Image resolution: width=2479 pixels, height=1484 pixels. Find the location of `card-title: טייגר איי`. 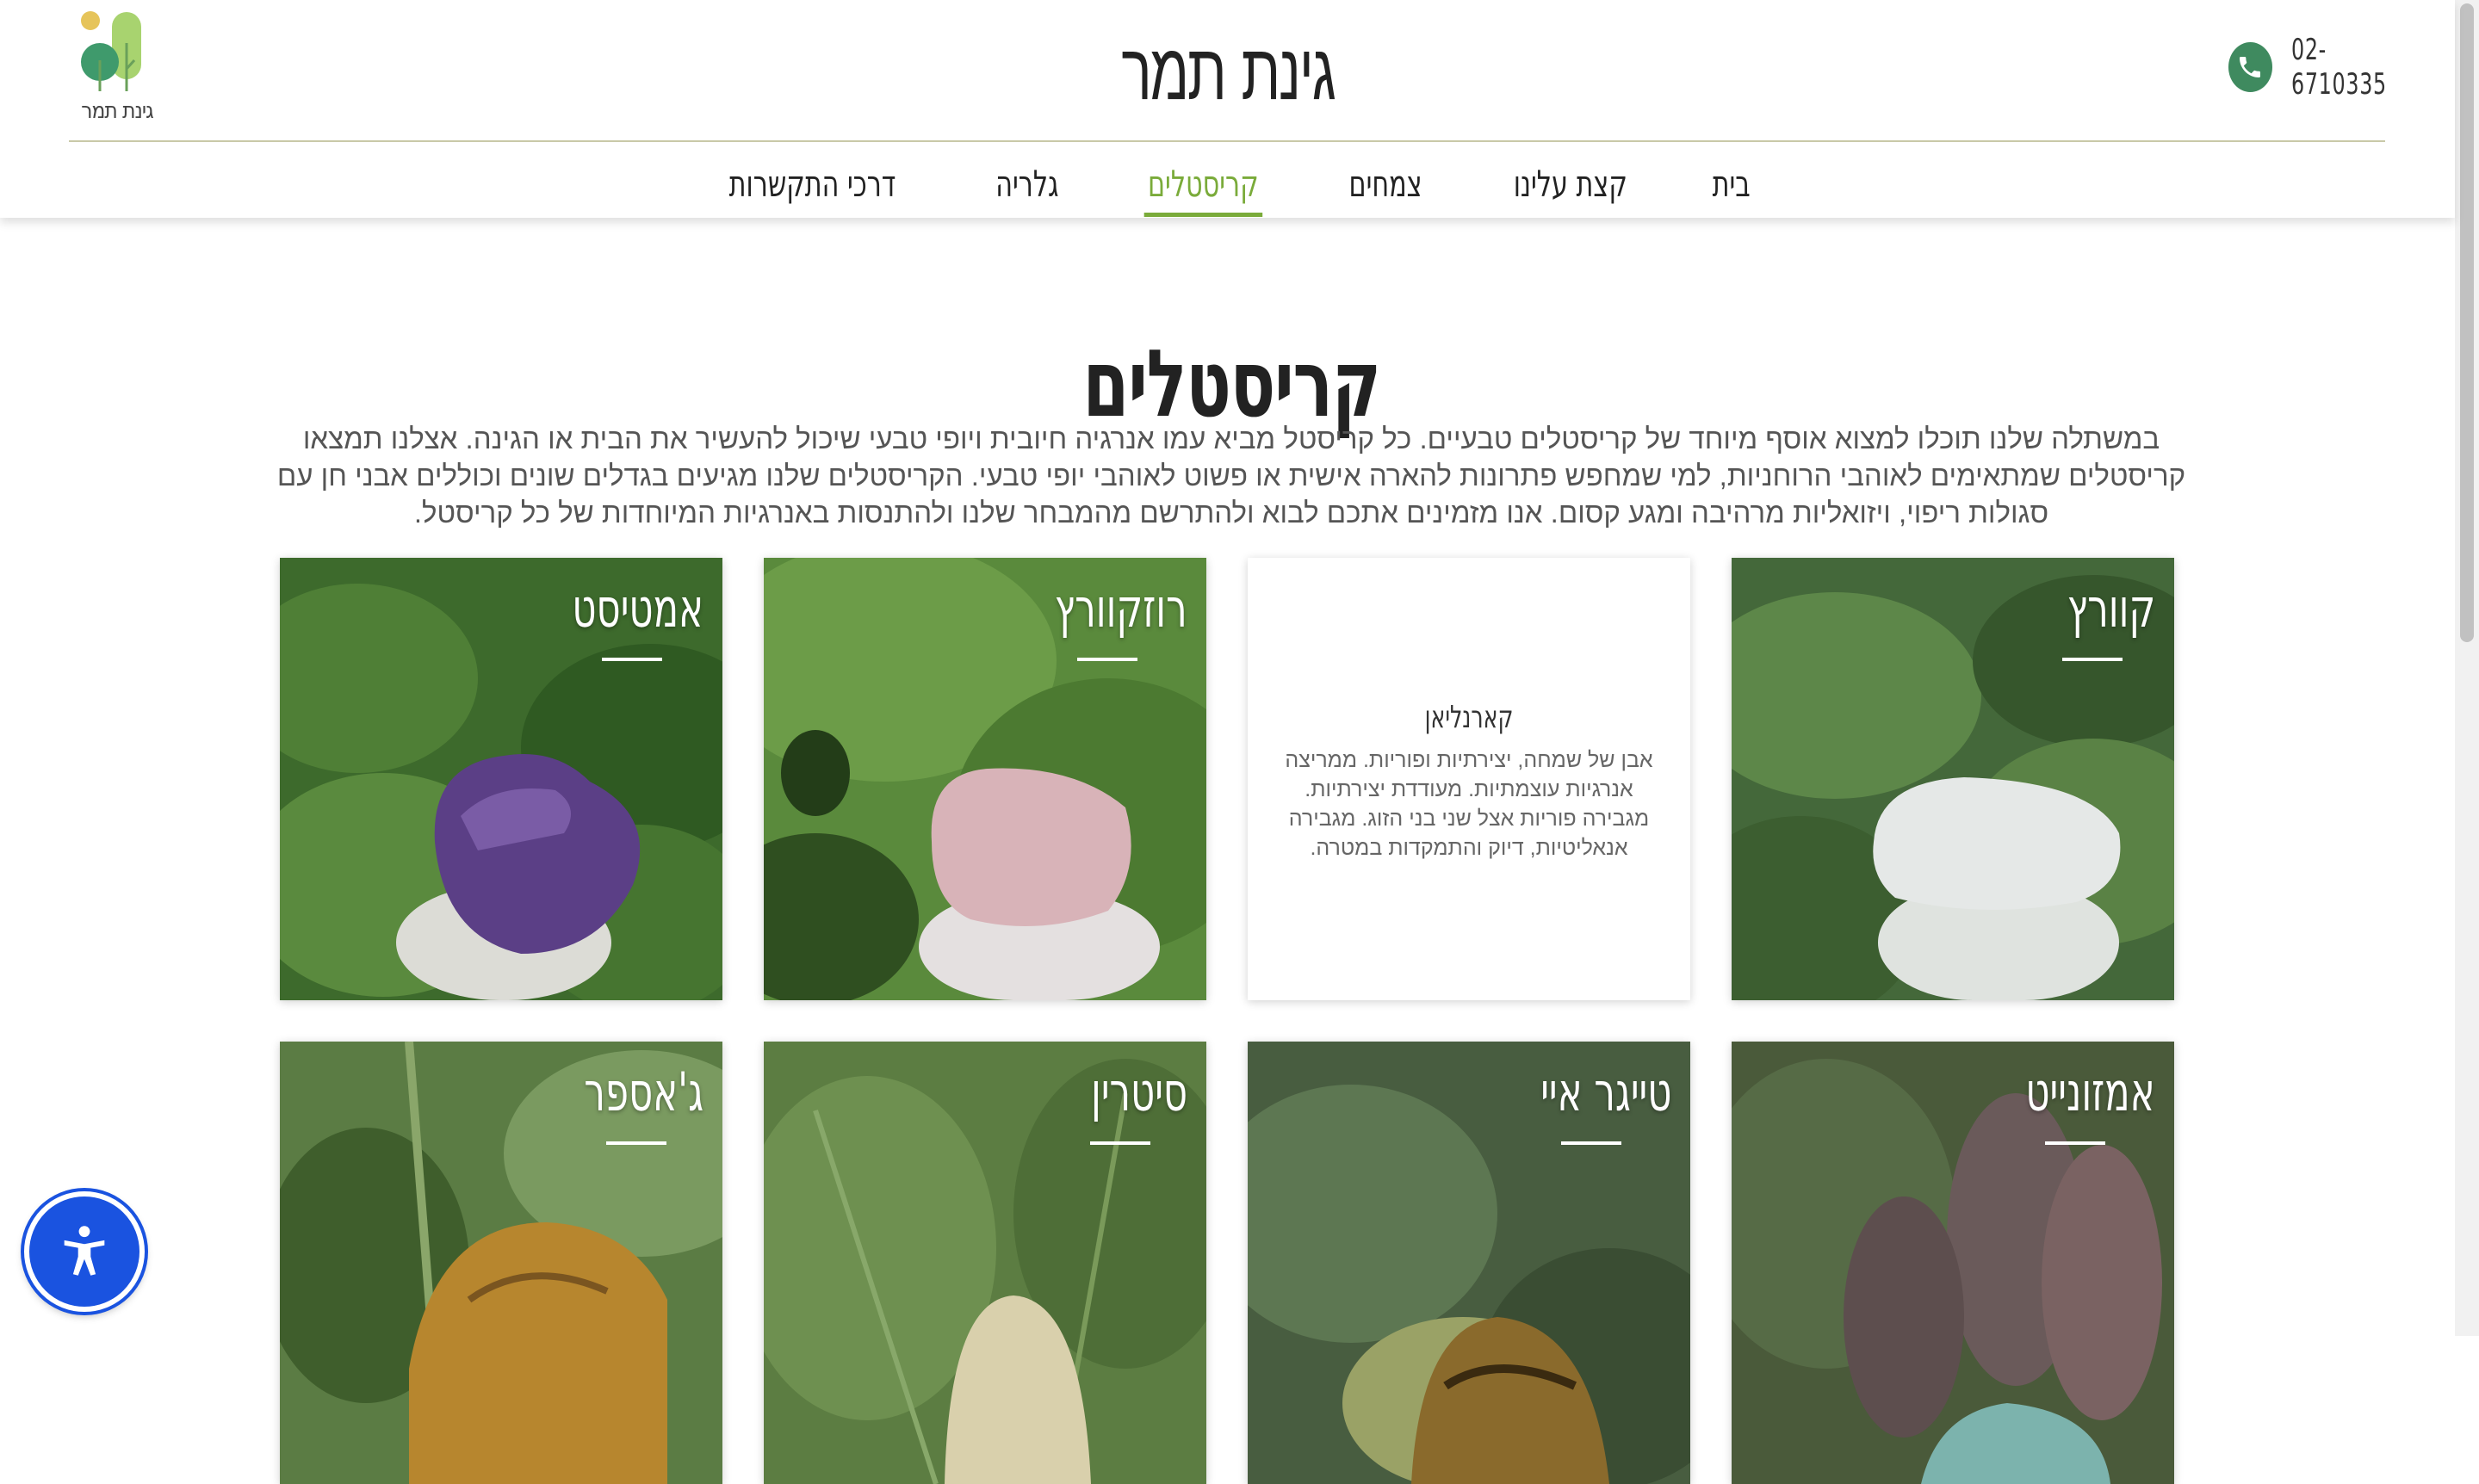

card-title: טייגר איי is located at coordinates (1605, 1091).